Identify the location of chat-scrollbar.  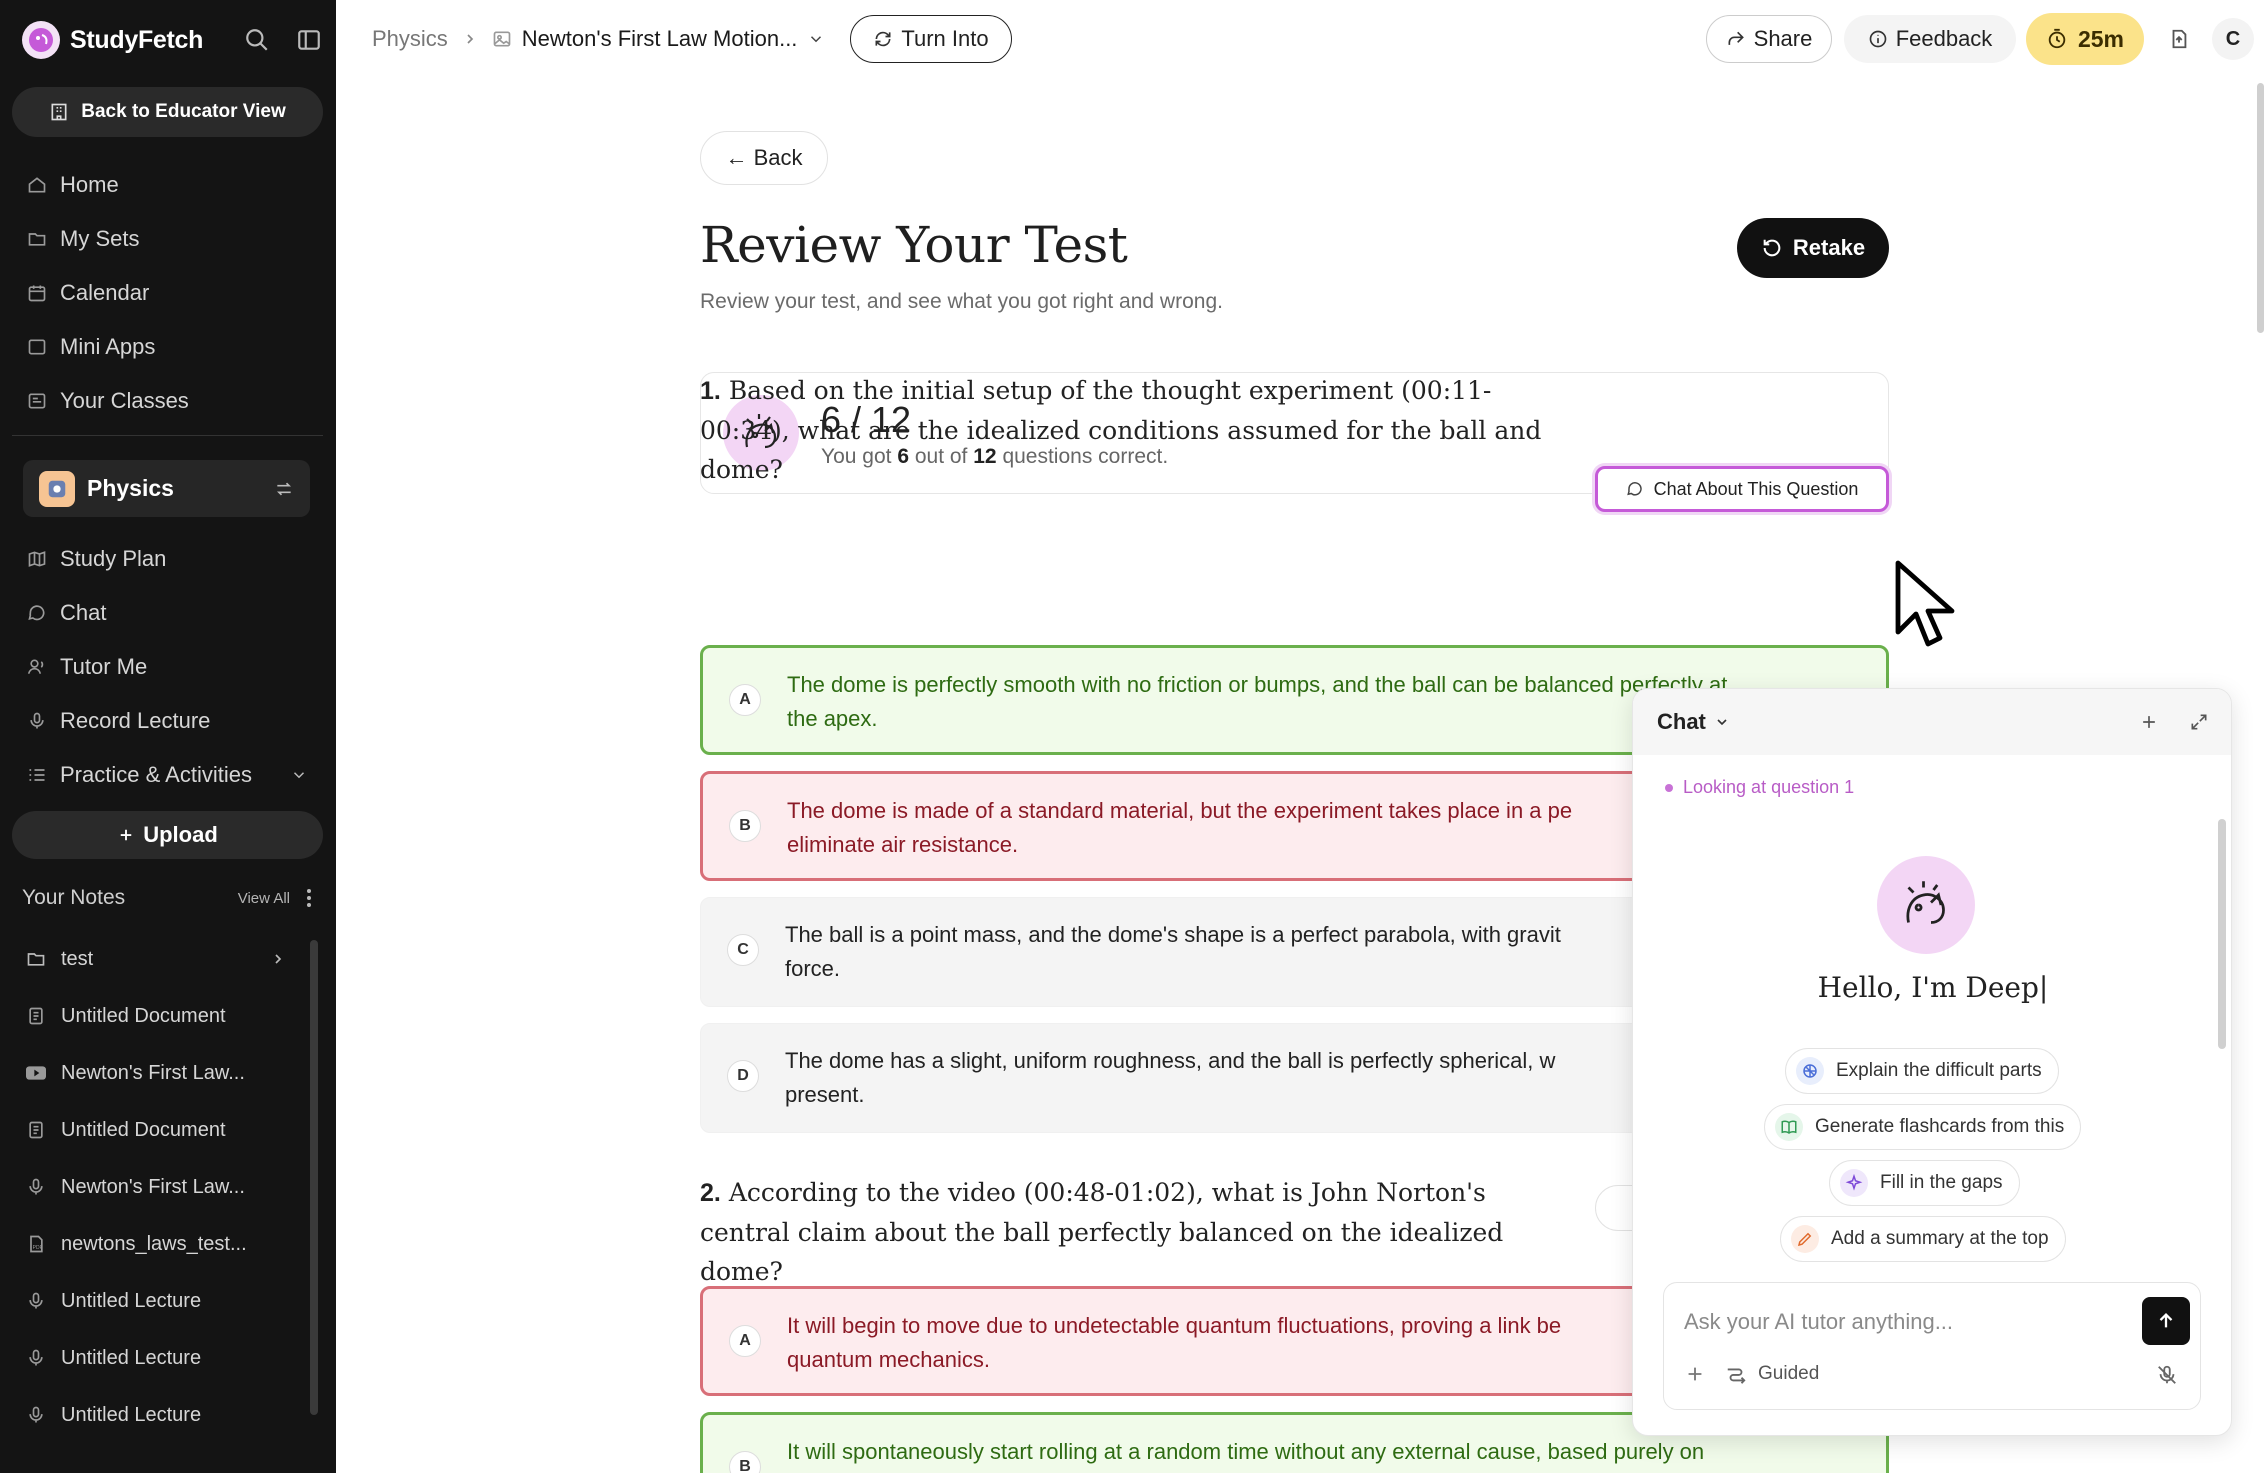
(2222, 934).